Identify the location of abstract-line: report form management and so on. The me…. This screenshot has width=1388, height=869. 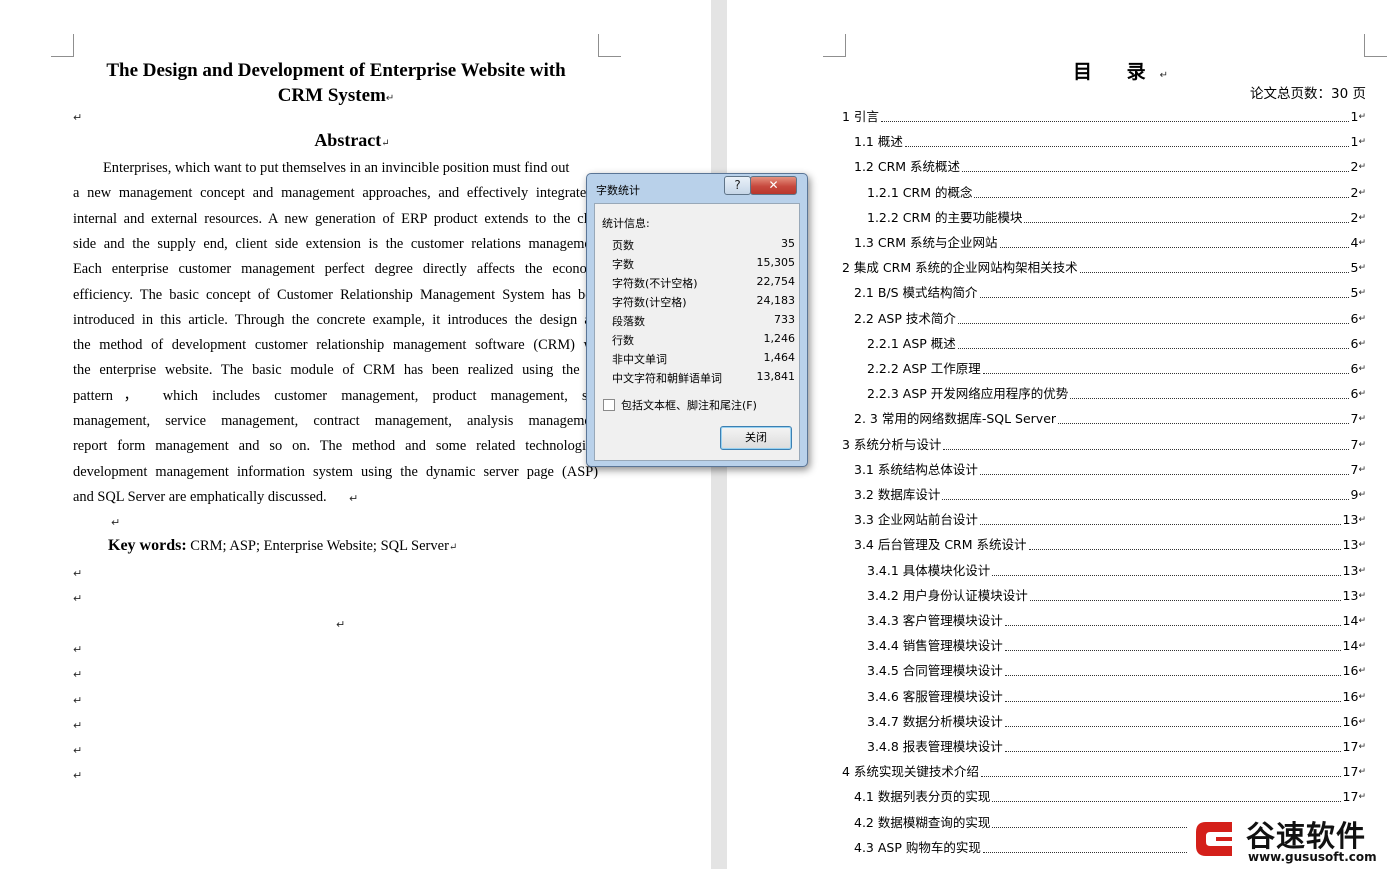
(335, 446).